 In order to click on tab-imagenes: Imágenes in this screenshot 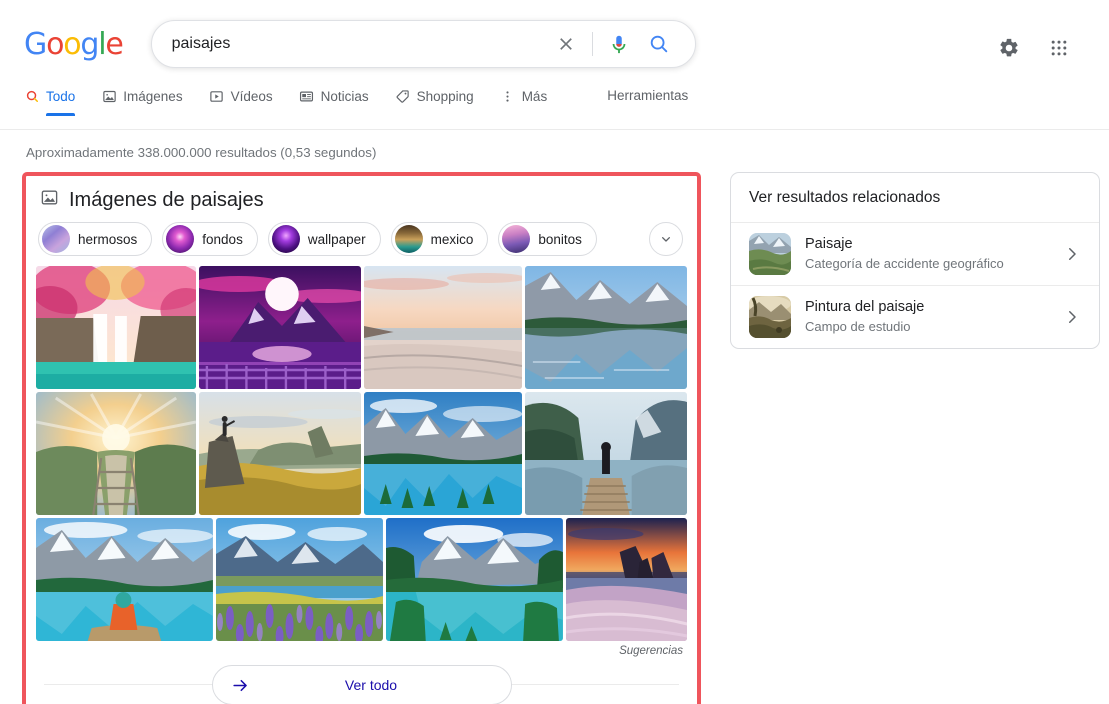, I will do `click(142, 102)`.